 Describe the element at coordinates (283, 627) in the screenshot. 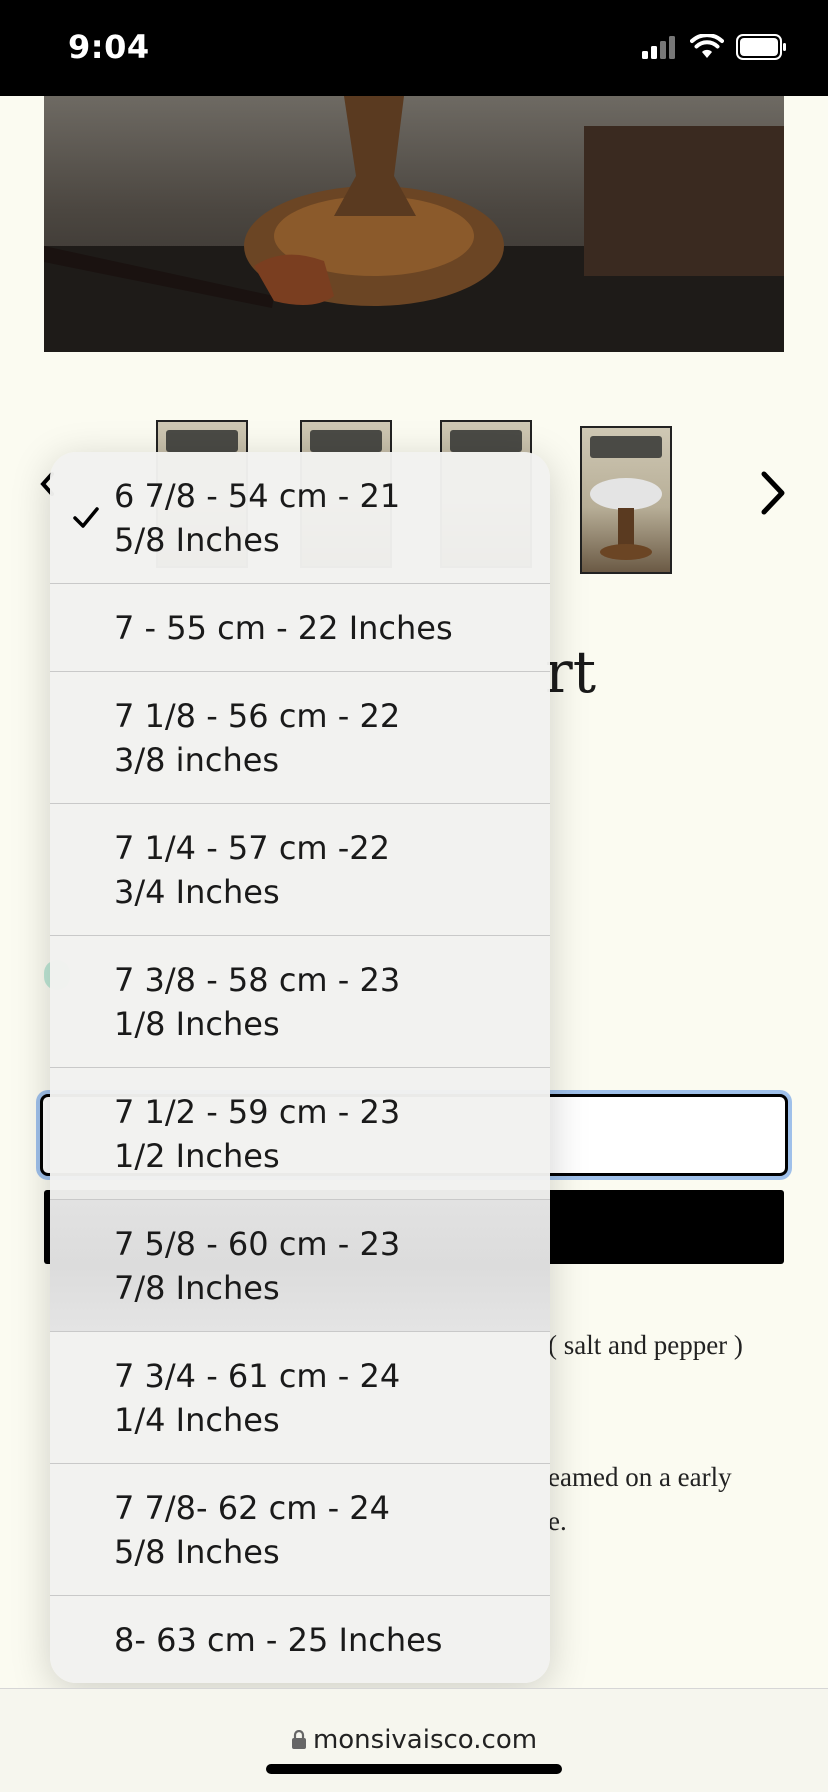

I see `size-option-label: 7 - 55 cm - 22 Inches` at that location.